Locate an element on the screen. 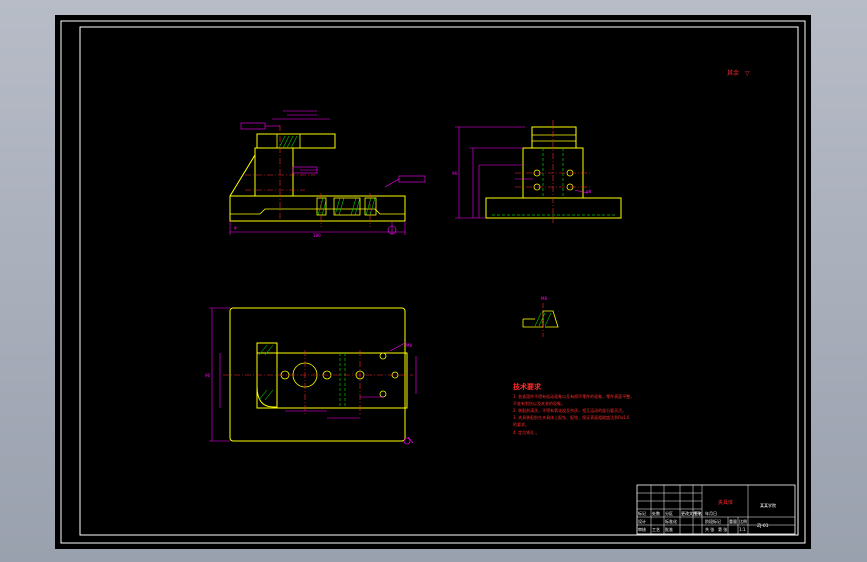 The width and height of the screenshot is (867, 562). tb-cell: 重量 is located at coordinates (733, 521).